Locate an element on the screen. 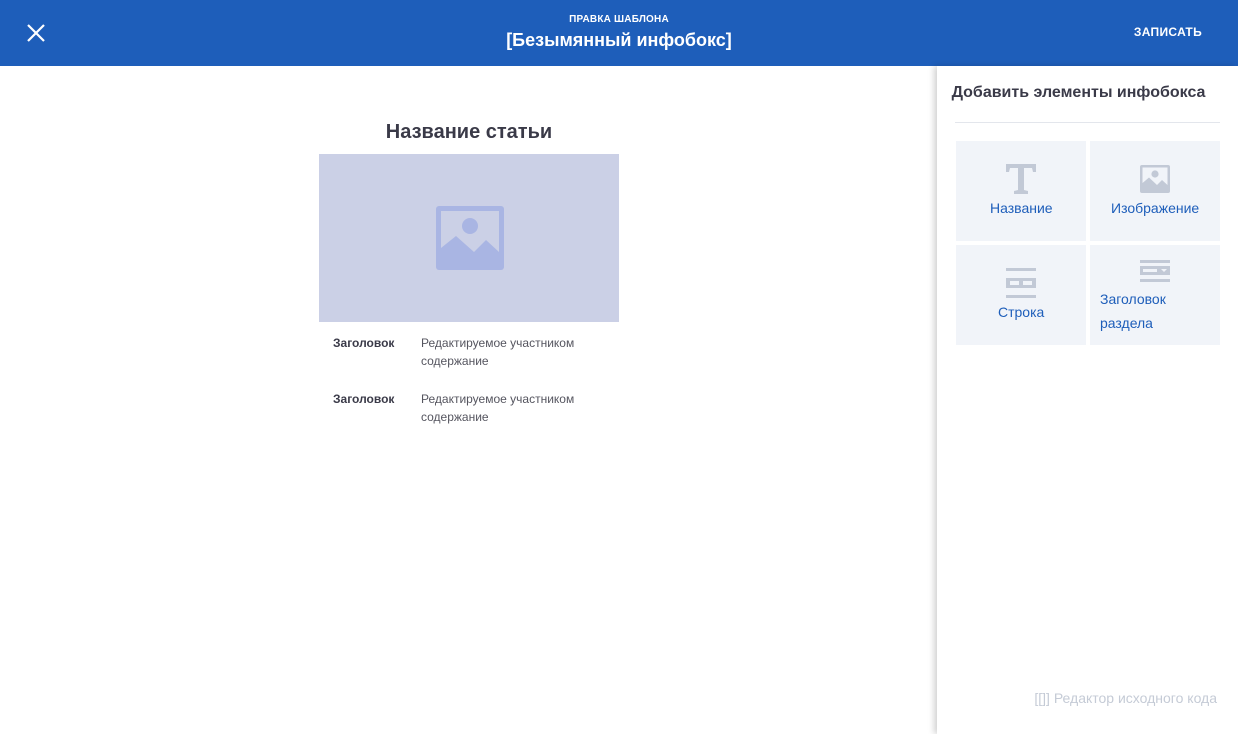  infobox-title: Название статьи is located at coordinates (469, 137).